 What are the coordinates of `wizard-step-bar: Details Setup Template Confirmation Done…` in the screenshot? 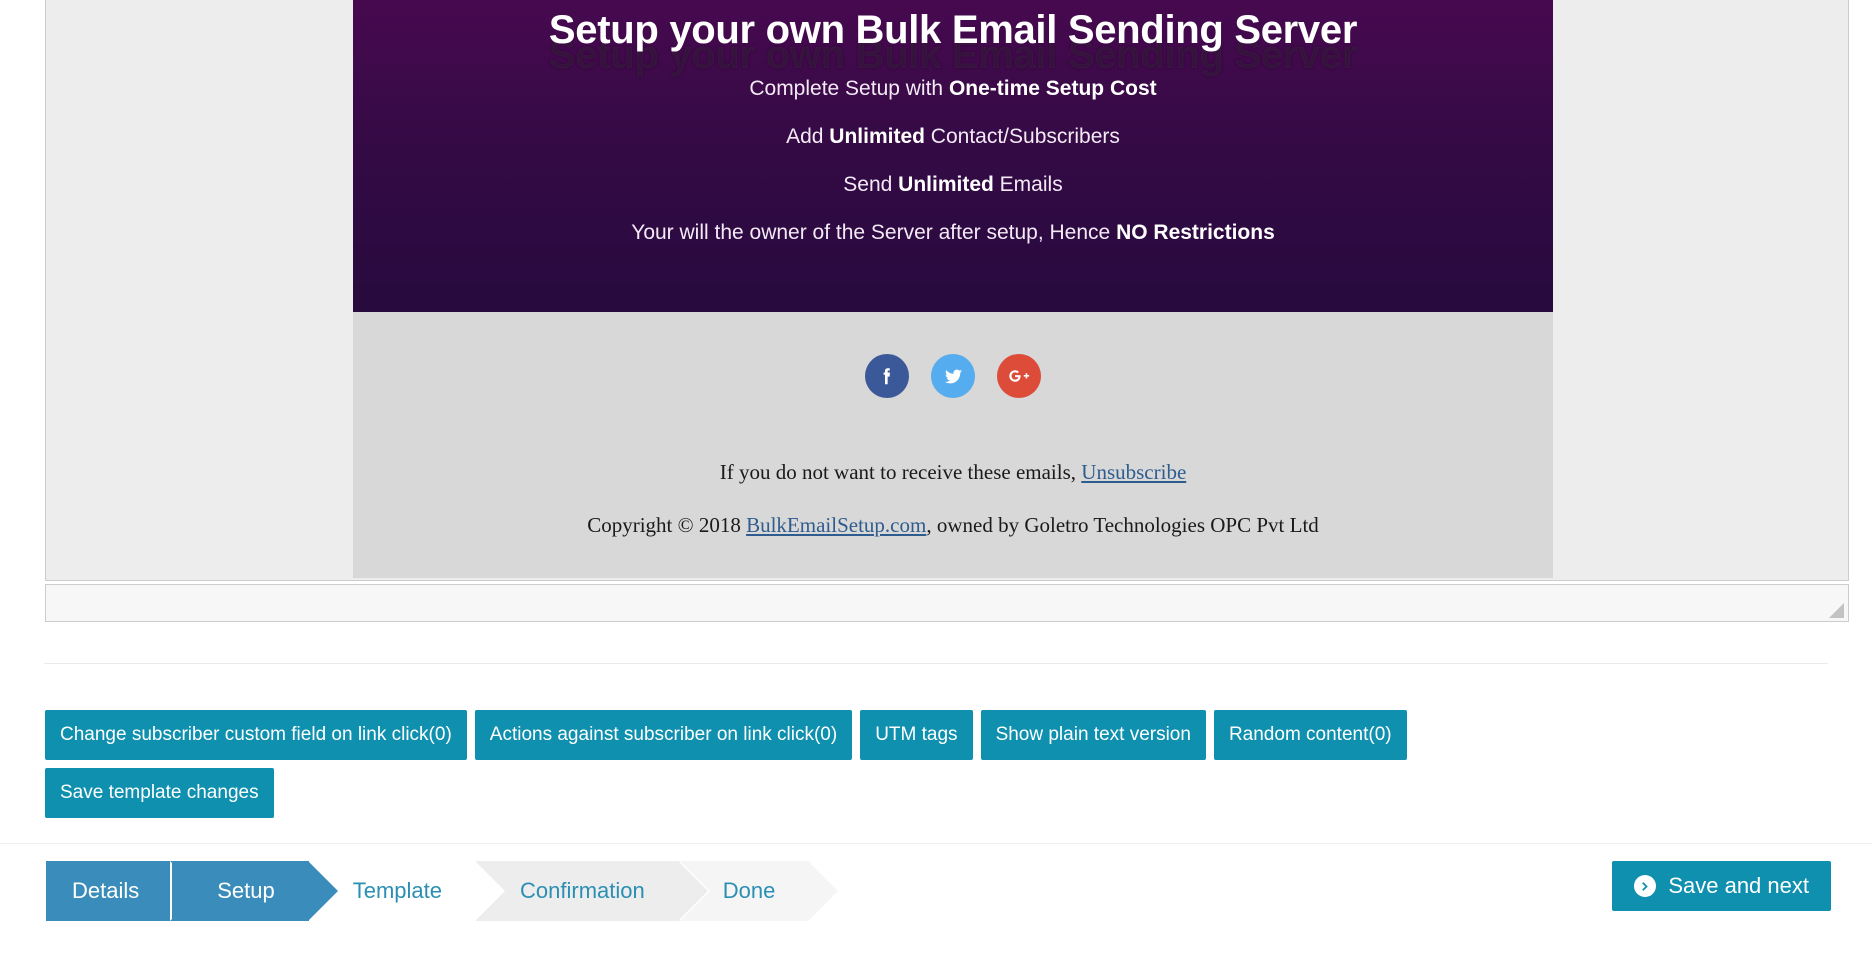 It's located at (936, 901).